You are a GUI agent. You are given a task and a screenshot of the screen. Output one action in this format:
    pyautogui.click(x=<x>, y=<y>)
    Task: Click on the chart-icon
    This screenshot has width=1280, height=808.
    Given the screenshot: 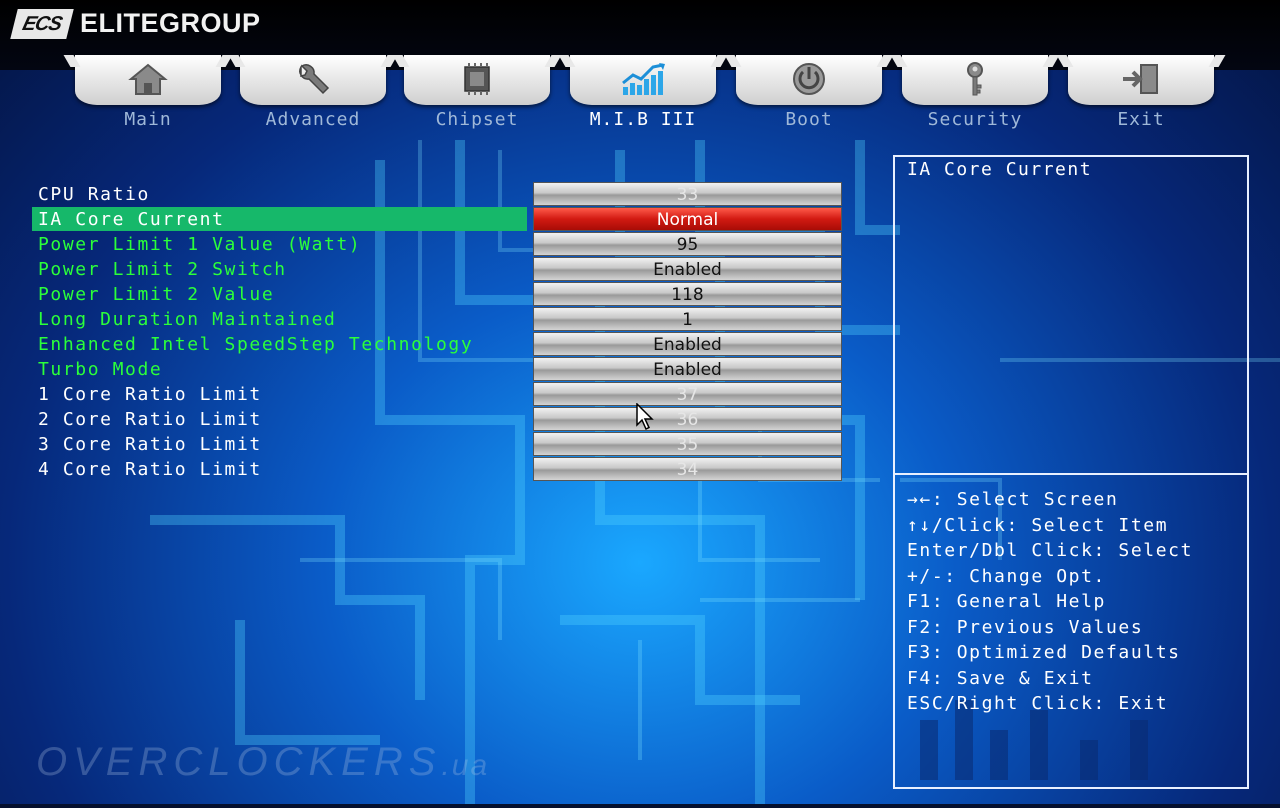 What is the action you would take?
    pyautogui.click(x=643, y=79)
    